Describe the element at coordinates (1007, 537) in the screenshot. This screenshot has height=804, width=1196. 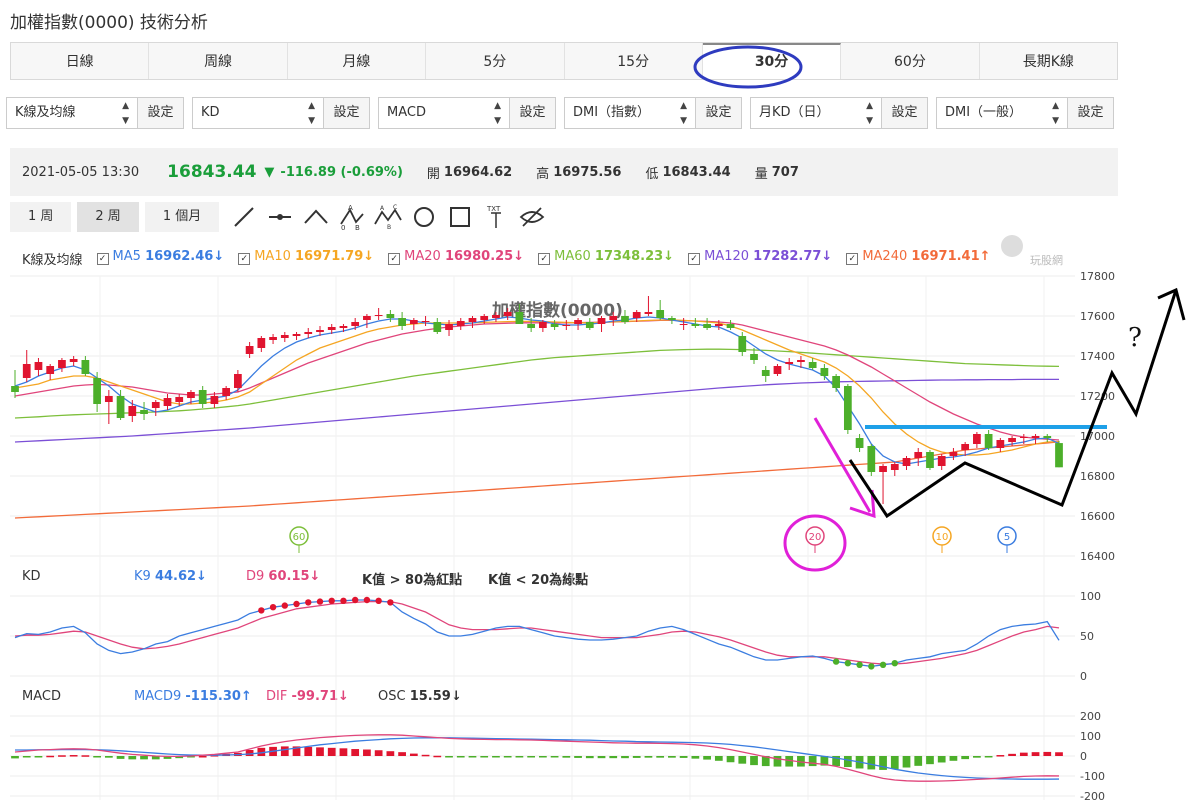
I see `ma-marker-label: 5` at that location.